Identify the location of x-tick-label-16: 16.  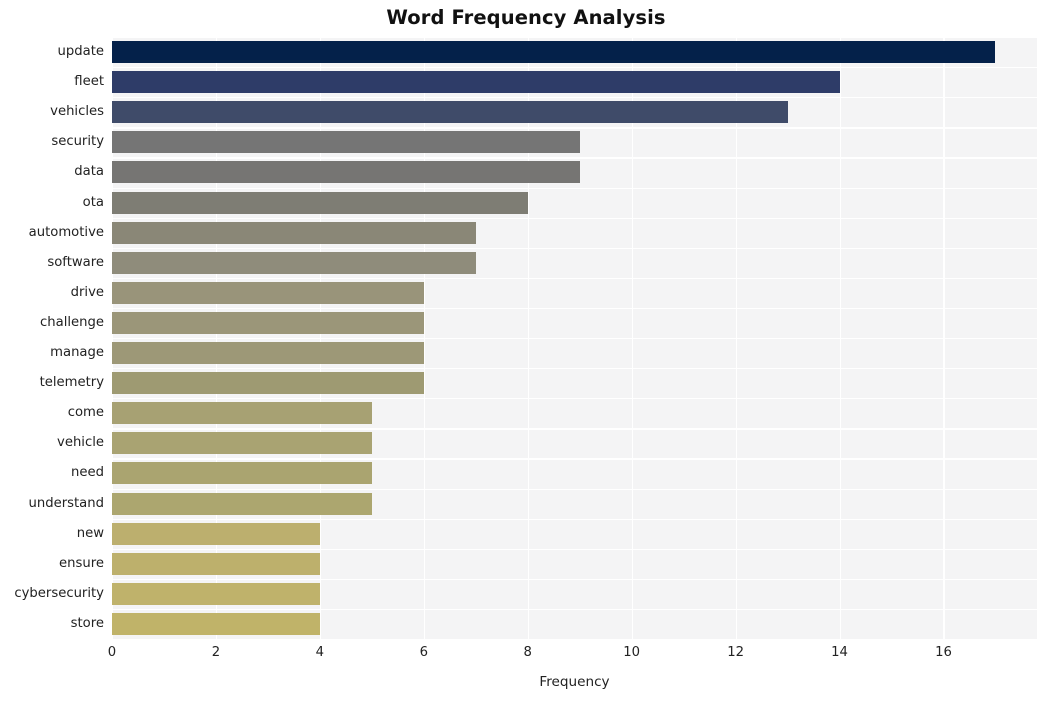
(943, 652).